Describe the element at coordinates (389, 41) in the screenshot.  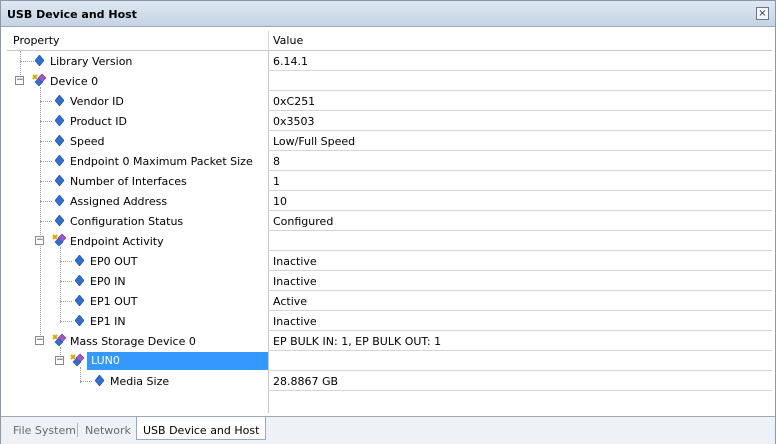
I see `column-header: Property Value` at that location.